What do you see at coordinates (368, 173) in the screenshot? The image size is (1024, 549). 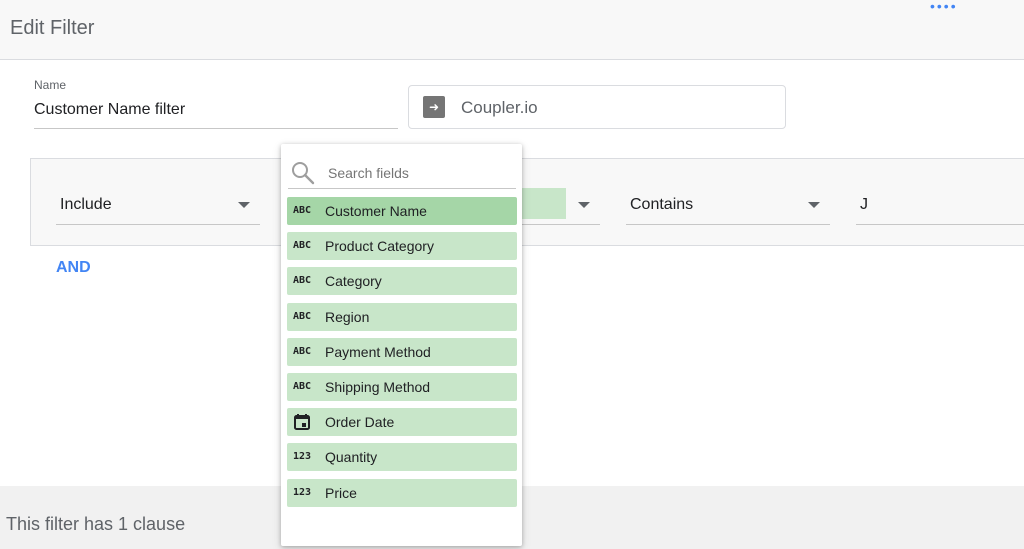 I see `search-input: Search fields` at bounding box center [368, 173].